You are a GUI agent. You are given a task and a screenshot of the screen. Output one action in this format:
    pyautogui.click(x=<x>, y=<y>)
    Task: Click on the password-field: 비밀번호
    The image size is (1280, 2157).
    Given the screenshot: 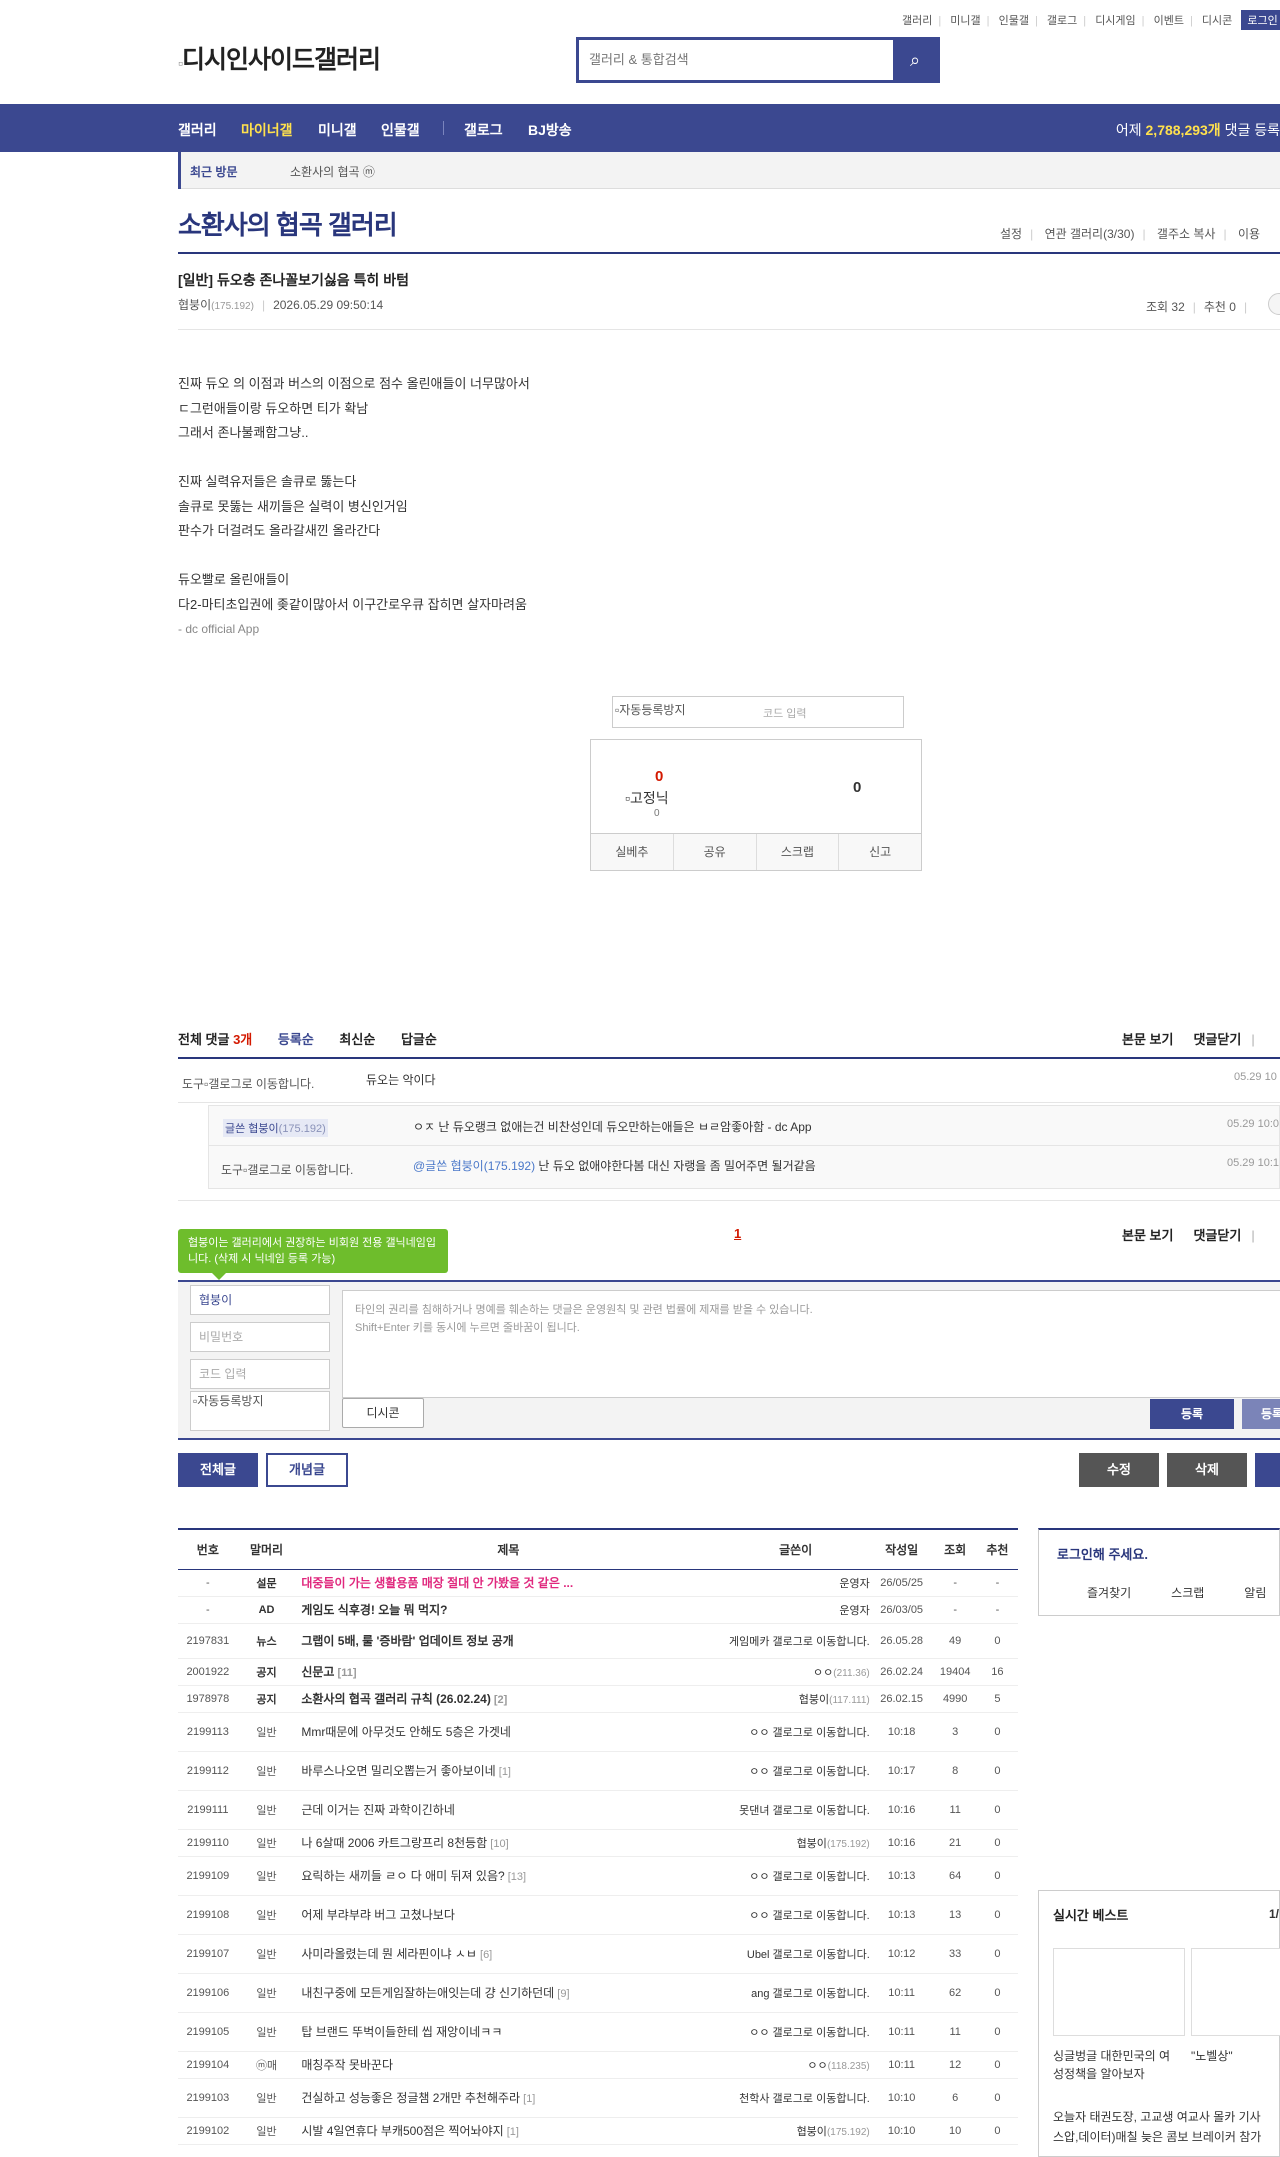 What is the action you would take?
    pyautogui.click(x=260, y=1337)
    